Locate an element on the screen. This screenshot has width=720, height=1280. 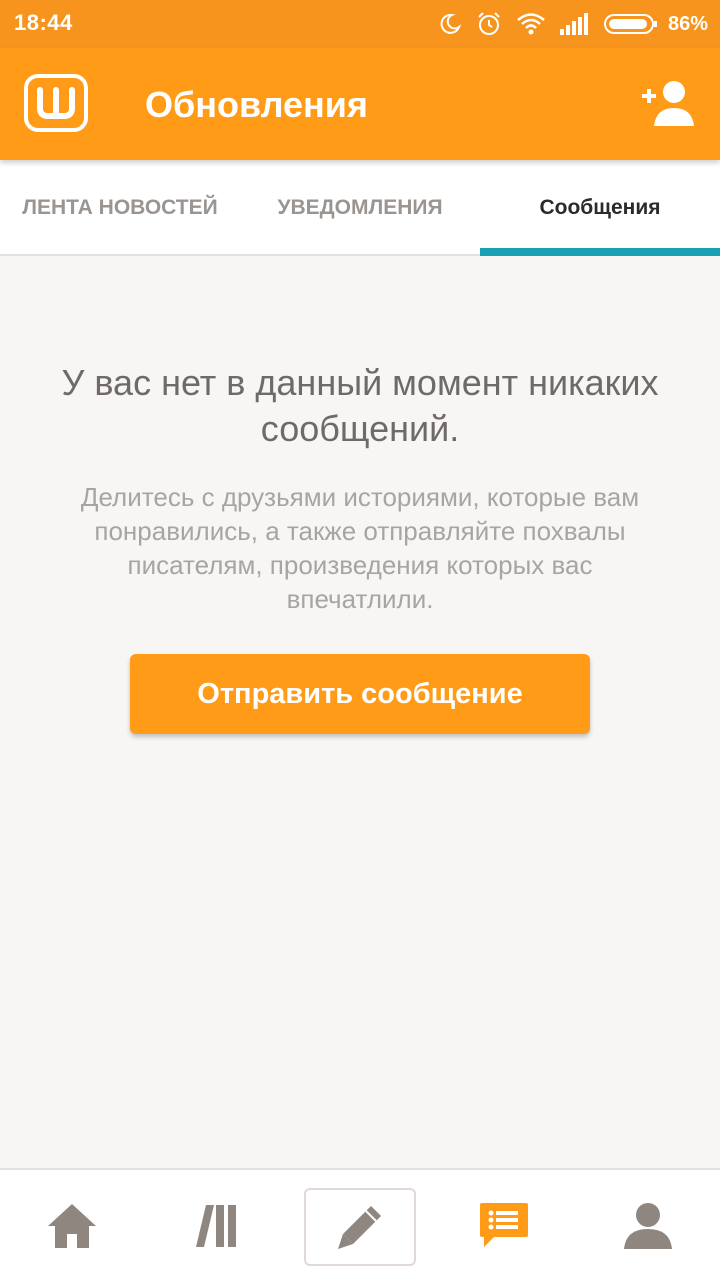
status-time: 18:44 is located at coordinates (43, 22).